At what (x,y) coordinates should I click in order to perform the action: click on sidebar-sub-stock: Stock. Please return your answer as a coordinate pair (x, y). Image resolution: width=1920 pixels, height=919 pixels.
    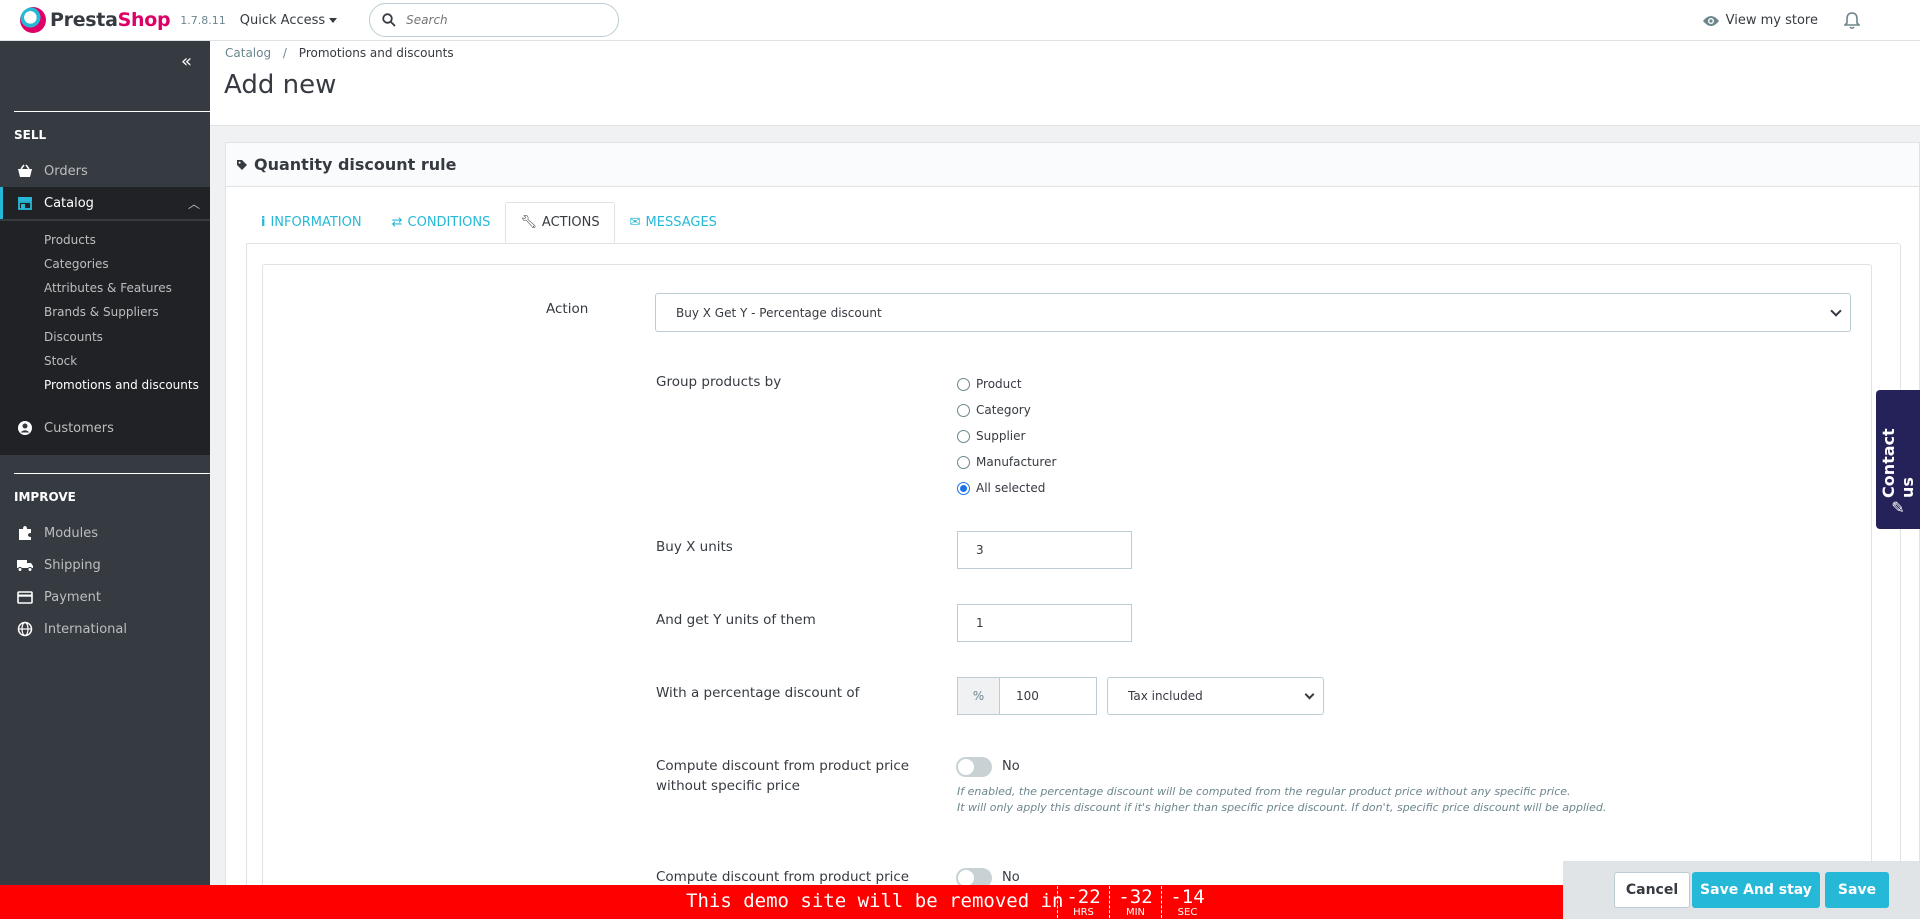
    Looking at the image, I should click on (60, 361).